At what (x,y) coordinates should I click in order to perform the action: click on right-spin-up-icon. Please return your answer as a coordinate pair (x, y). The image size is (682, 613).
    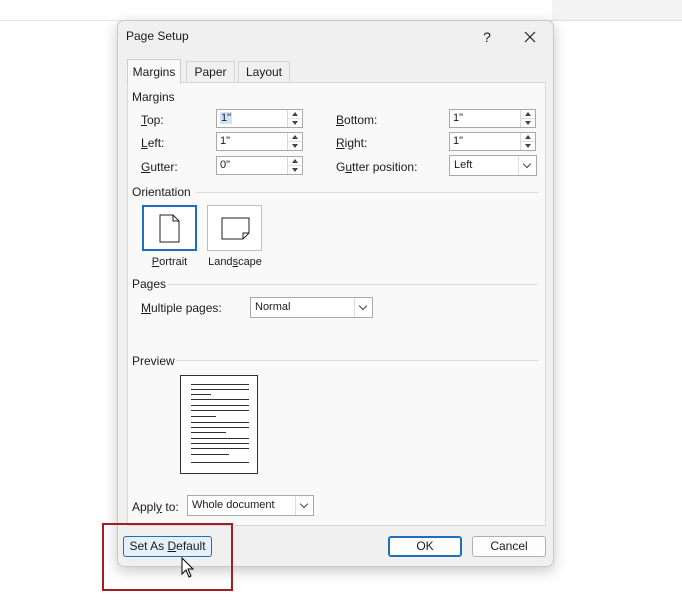
    Looking at the image, I should click on (528, 137).